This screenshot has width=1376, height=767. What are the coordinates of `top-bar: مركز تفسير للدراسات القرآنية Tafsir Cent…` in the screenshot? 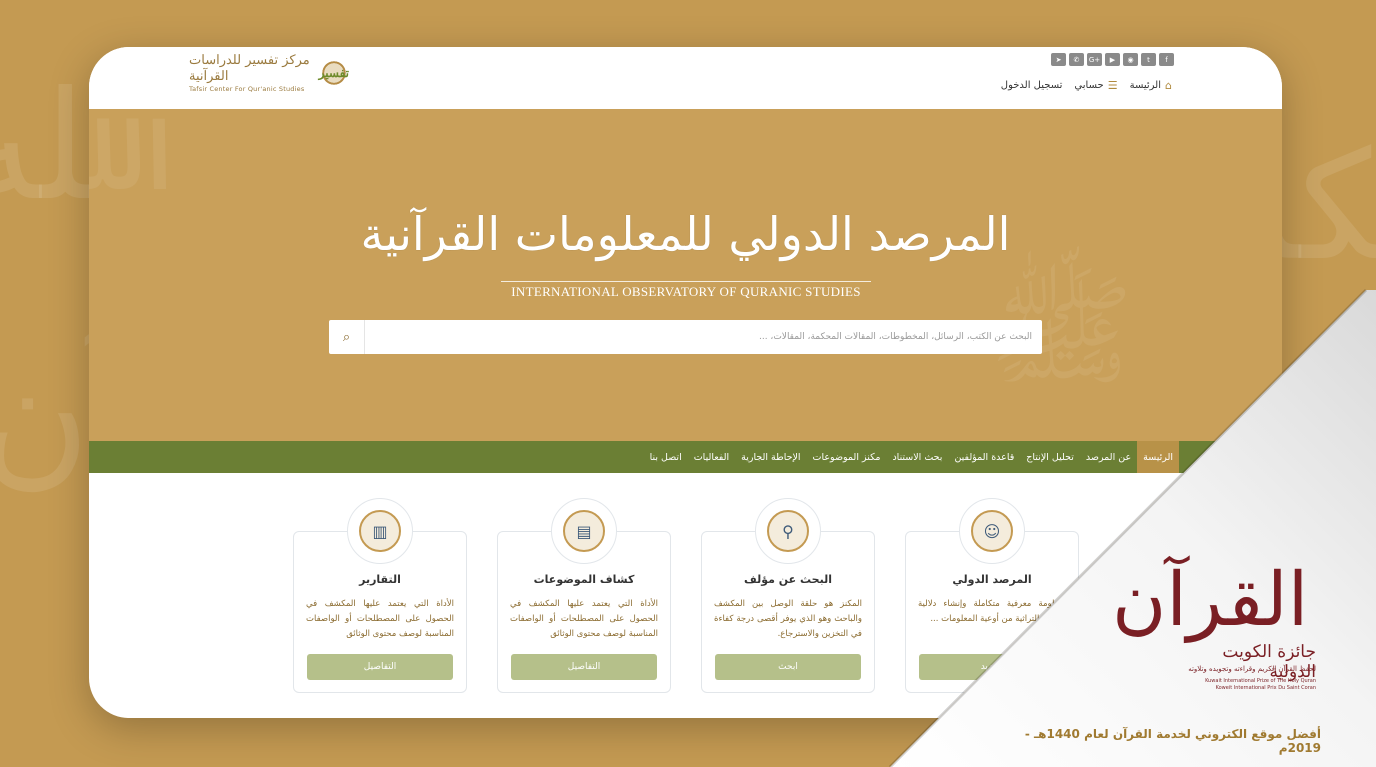 It's located at (685, 78).